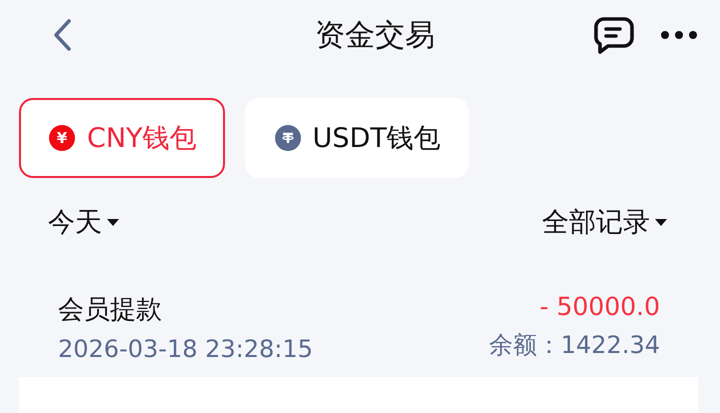 This screenshot has width=720, height=413. I want to click on tether-coin-icon, so click(287, 138).